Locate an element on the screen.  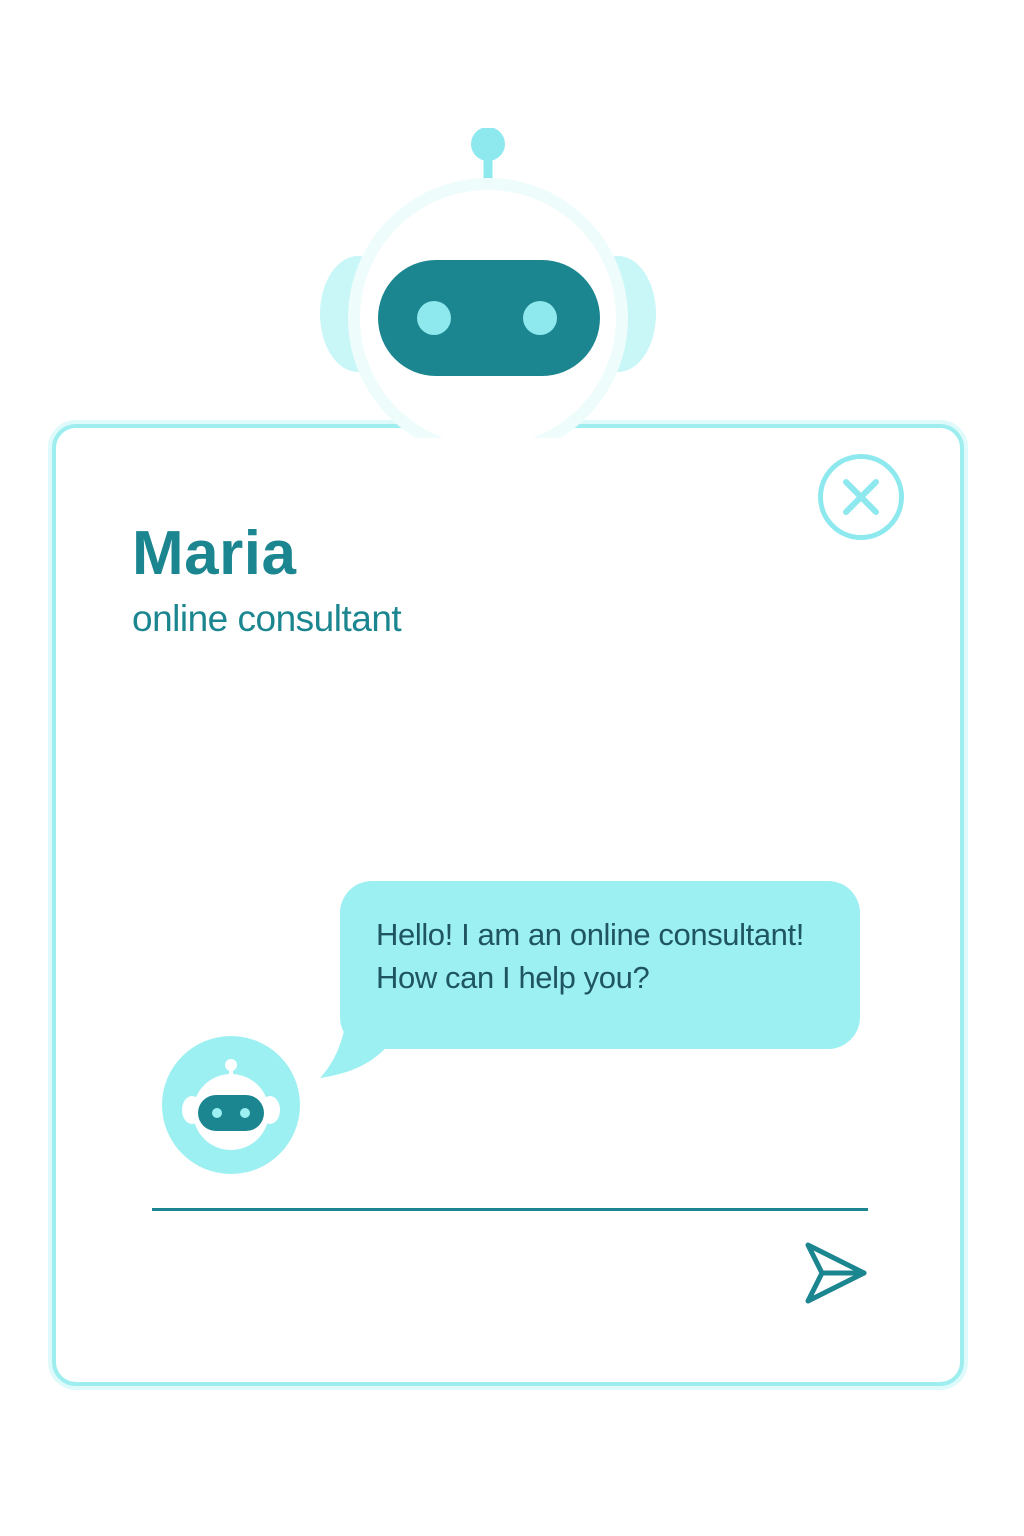
send-button is located at coordinates (835, 1273).